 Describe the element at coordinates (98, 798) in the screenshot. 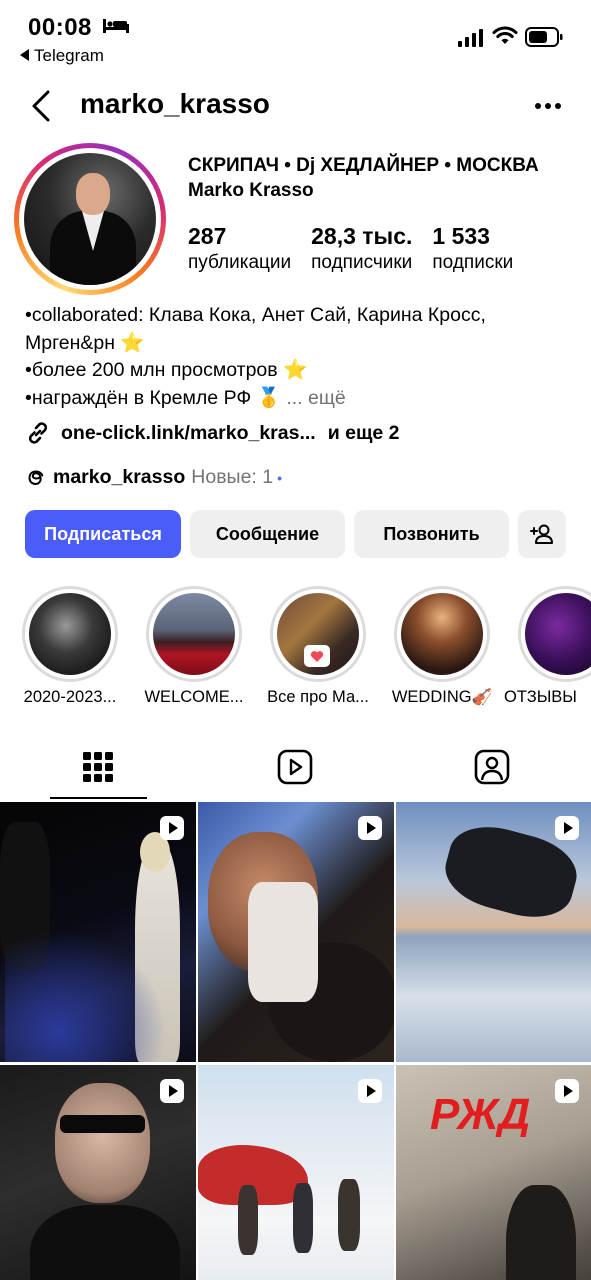

I see `active-tab-indicator` at that location.